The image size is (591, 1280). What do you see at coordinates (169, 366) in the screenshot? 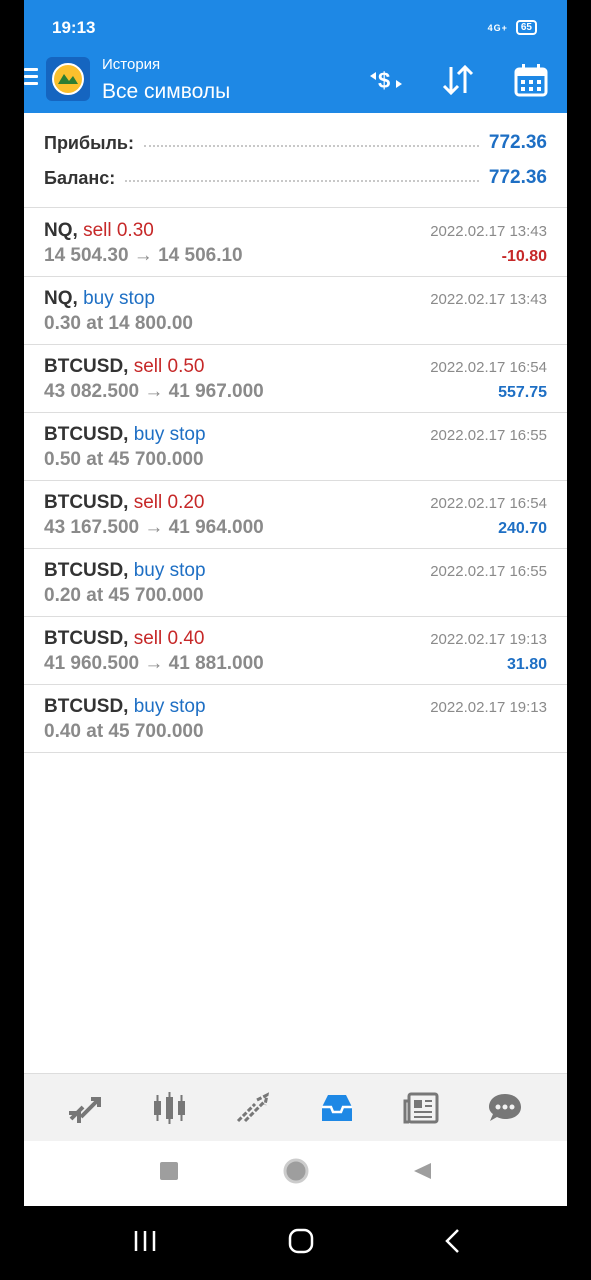
I see `row-action: sell 0.50` at bounding box center [169, 366].